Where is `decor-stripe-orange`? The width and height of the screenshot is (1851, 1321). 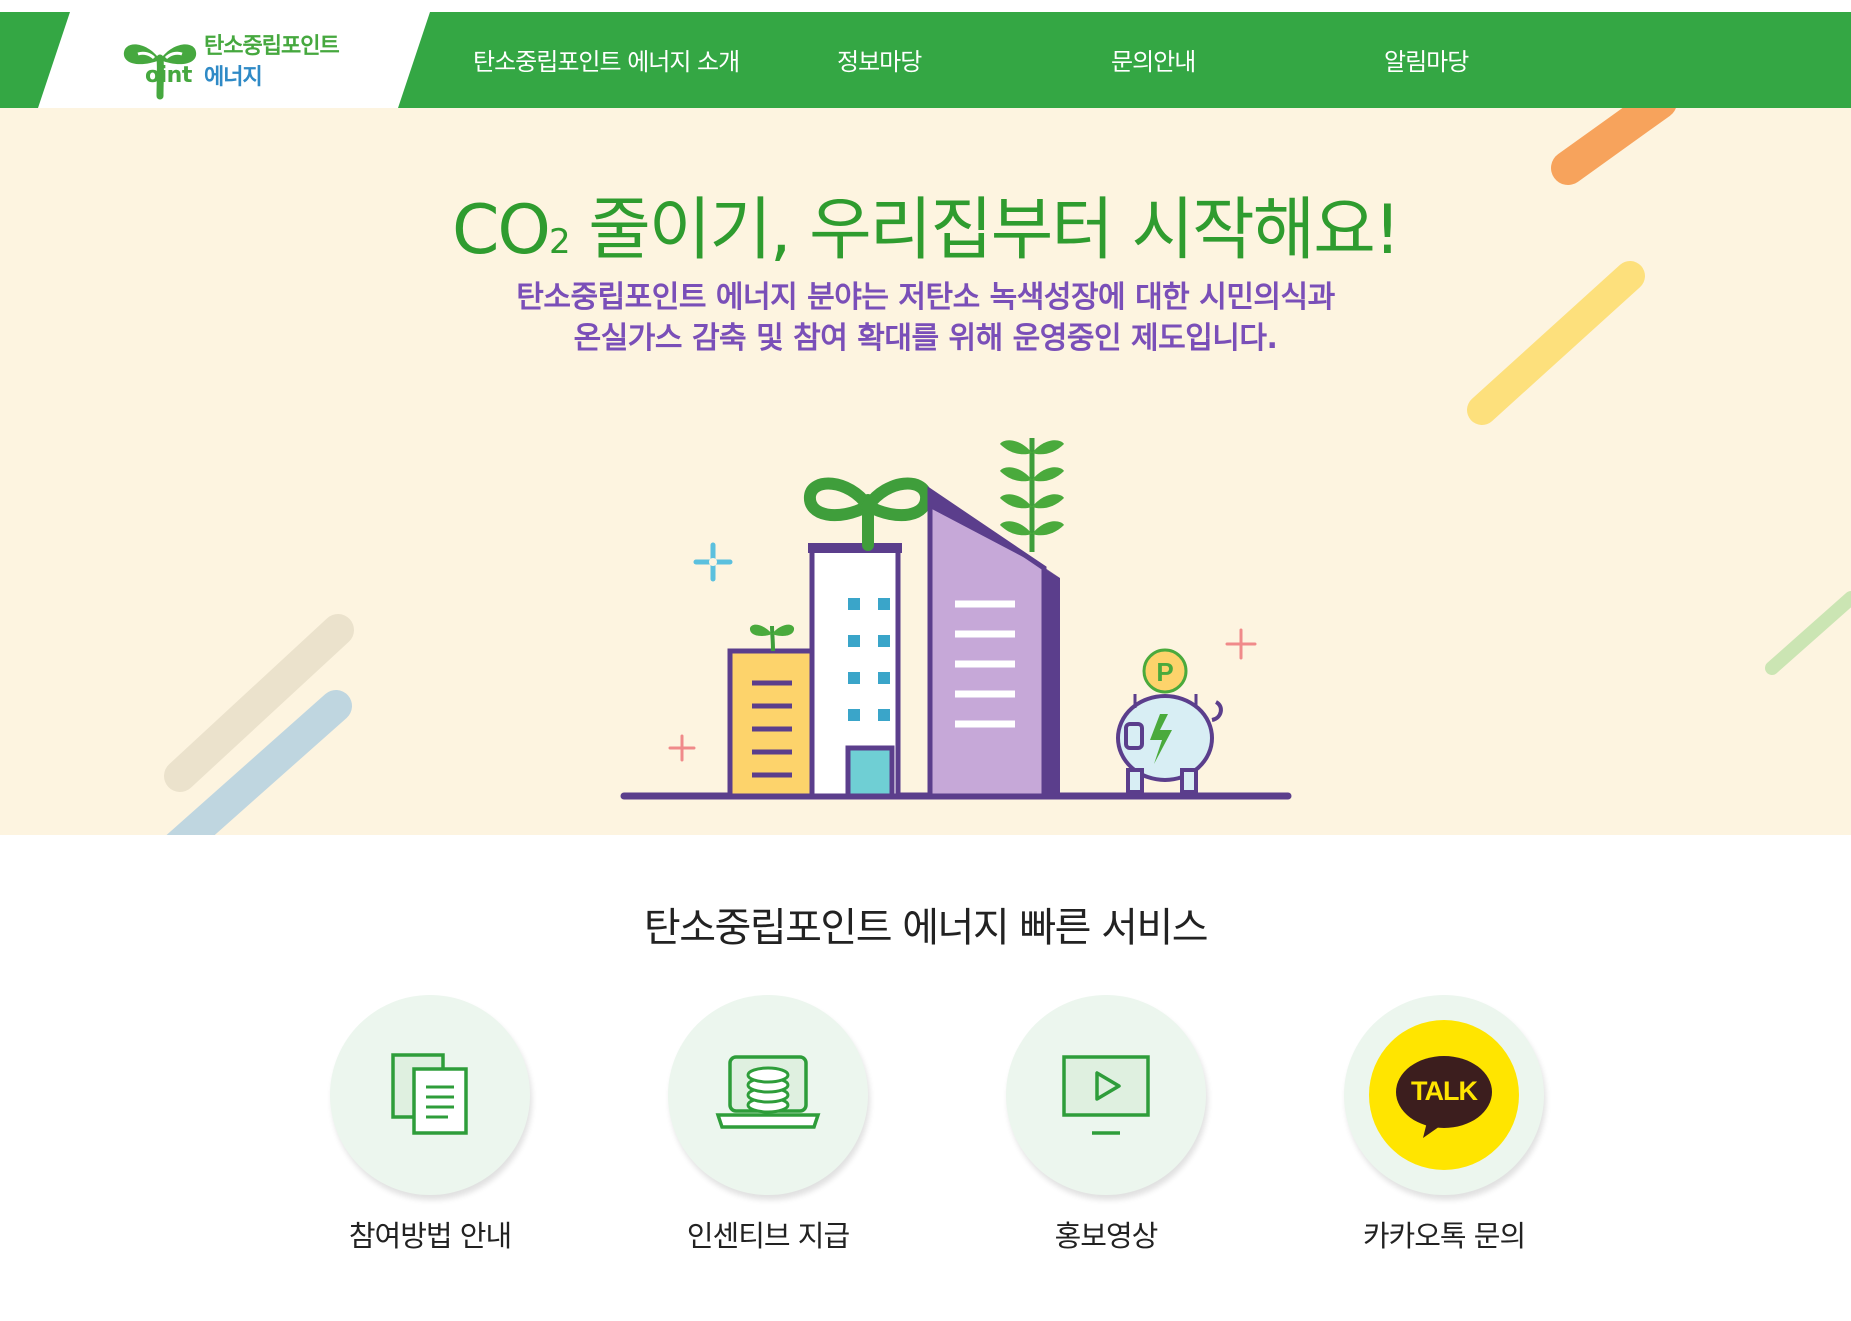 decor-stripe-orange is located at coordinates (1613, 146).